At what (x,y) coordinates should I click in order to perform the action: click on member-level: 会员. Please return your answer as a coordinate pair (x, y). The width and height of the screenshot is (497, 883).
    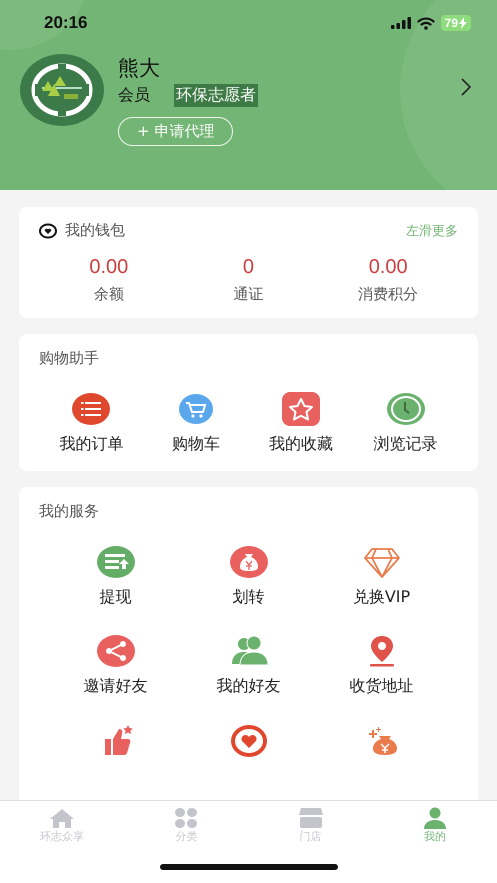
    Looking at the image, I should click on (134, 95).